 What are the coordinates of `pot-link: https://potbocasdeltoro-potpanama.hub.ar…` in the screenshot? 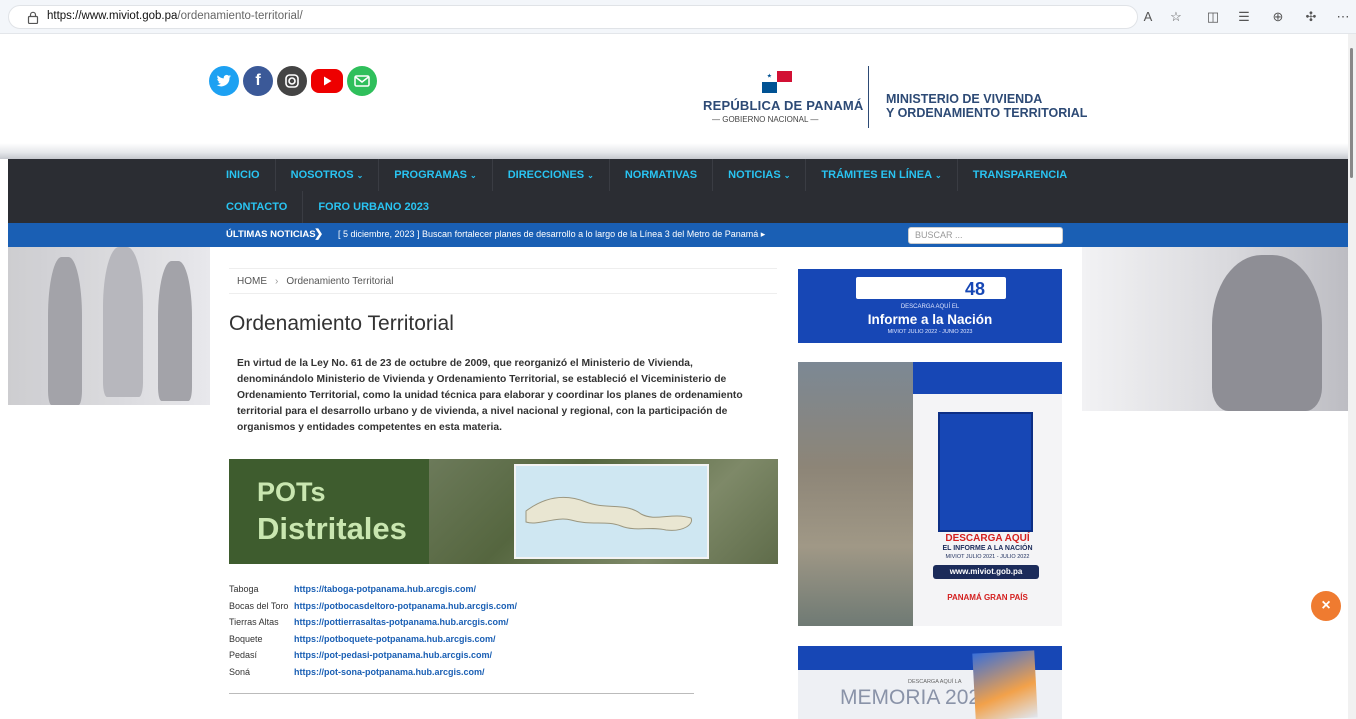 It's located at (405, 606).